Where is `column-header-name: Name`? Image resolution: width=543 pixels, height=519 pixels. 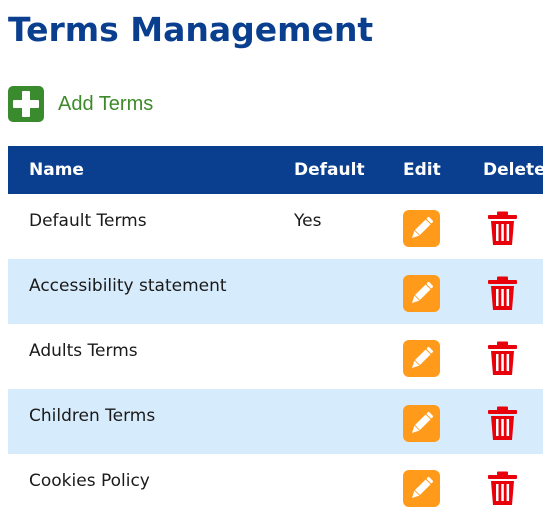
column-header-name: Name is located at coordinates (56, 170).